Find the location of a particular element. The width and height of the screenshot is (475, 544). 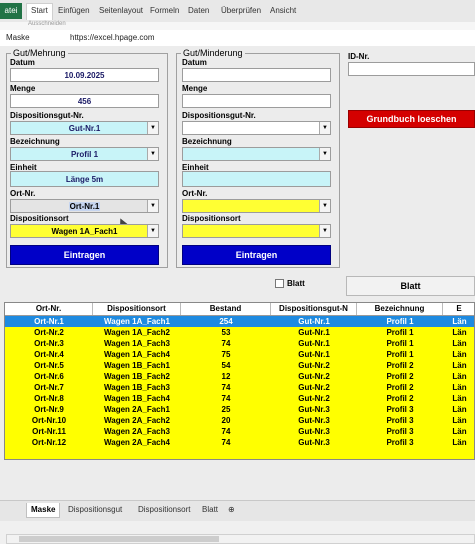

minderung-einheit-field is located at coordinates (256, 179).